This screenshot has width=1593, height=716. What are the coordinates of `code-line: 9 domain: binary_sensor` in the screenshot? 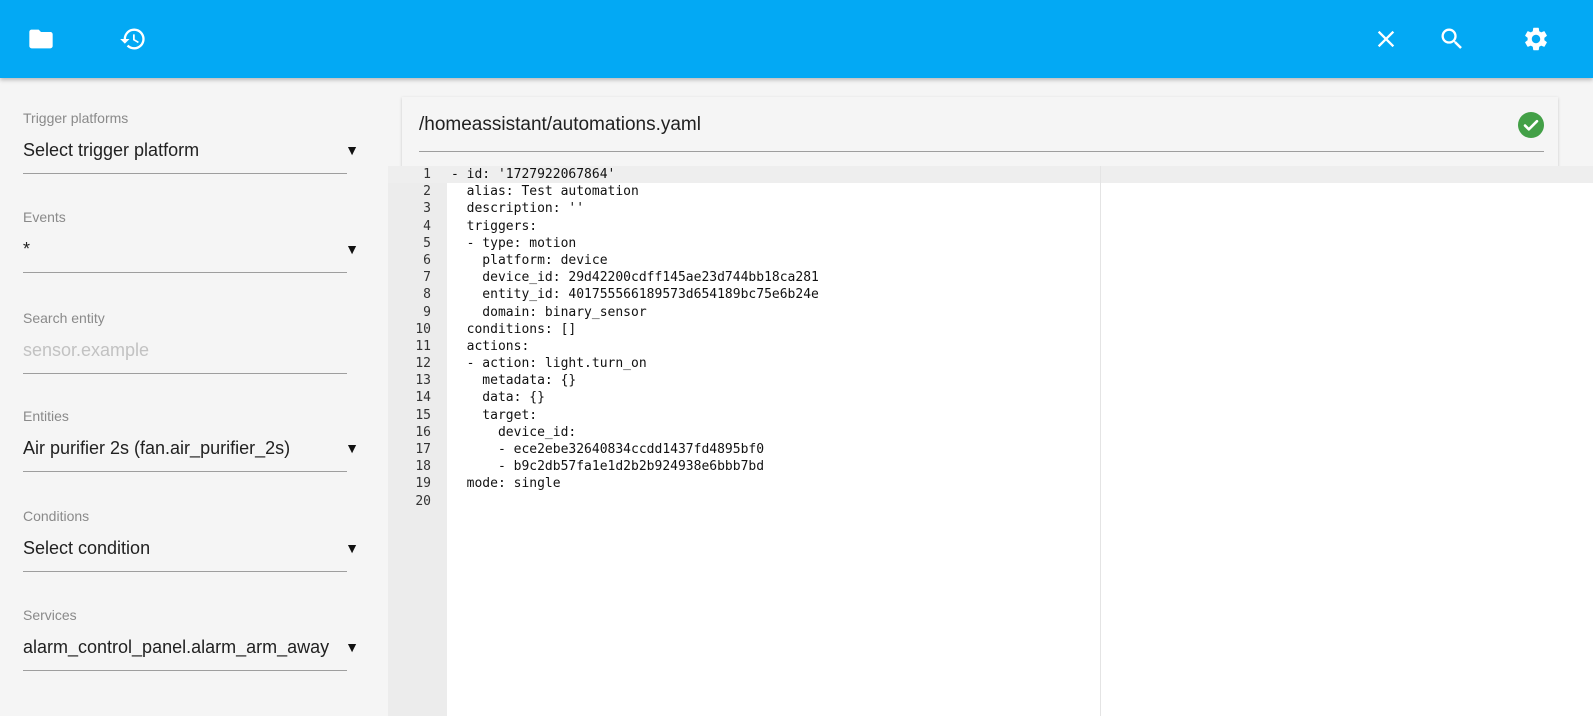 It's located at (517, 312).